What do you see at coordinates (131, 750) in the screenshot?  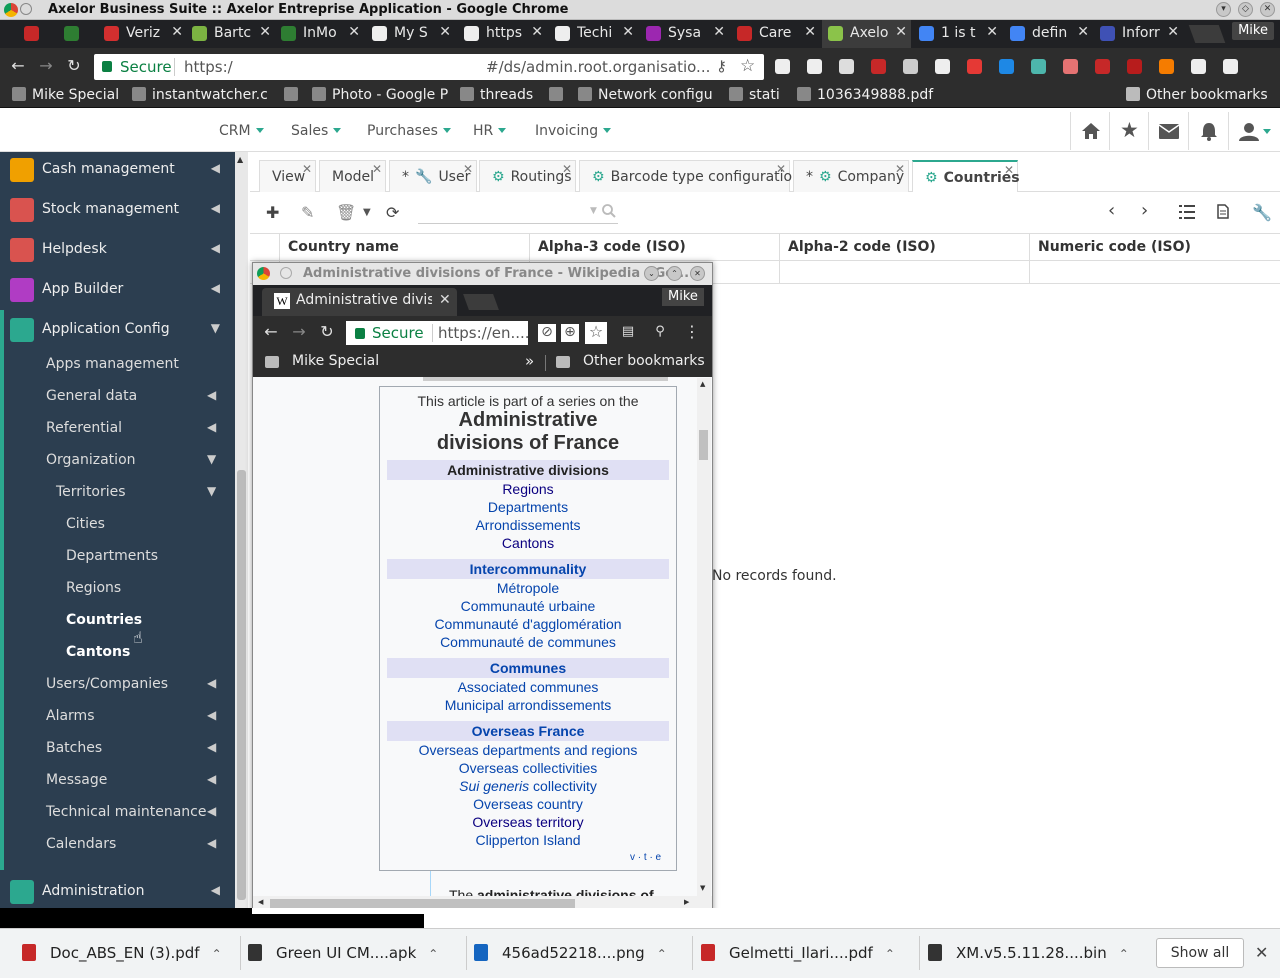 I see `sidebar-subitem: Batches ◀` at bounding box center [131, 750].